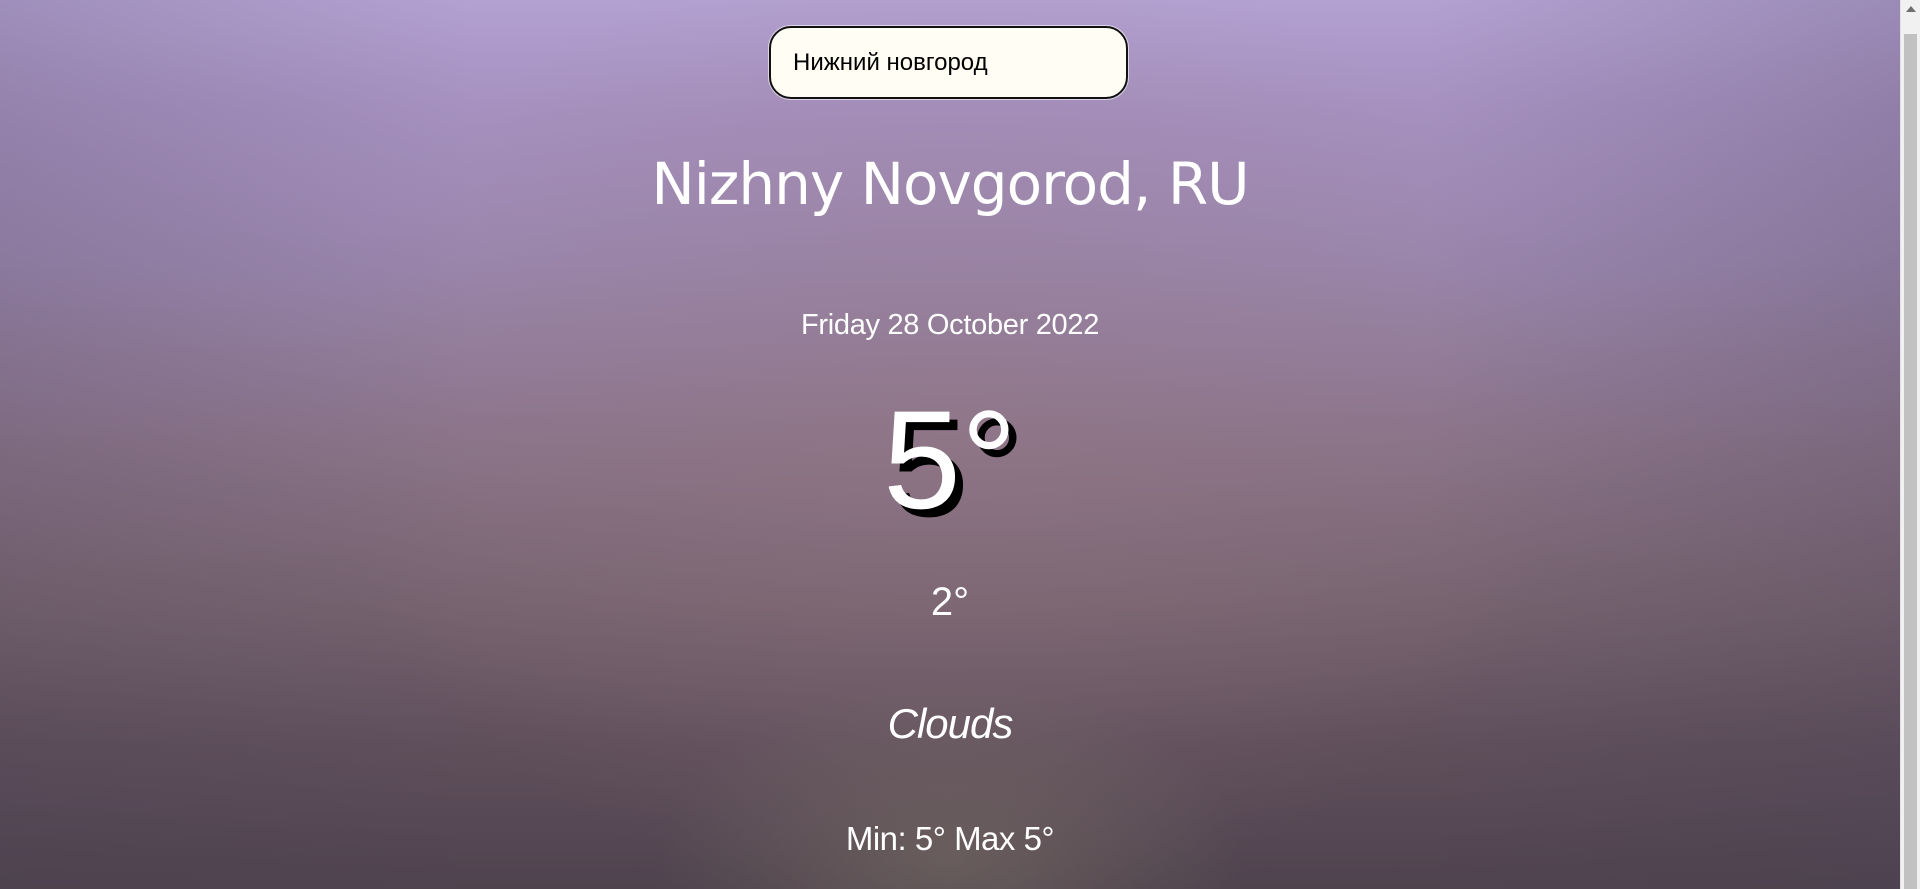 The height and width of the screenshot is (889, 1920). I want to click on feels-like-temperature: 2°, so click(950, 602).